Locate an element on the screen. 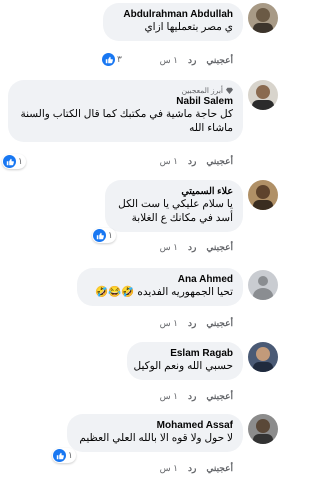 The width and height of the screenshot is (320, 481). comment-author: Mohamed Assaf is located at coordinates (155, 425).